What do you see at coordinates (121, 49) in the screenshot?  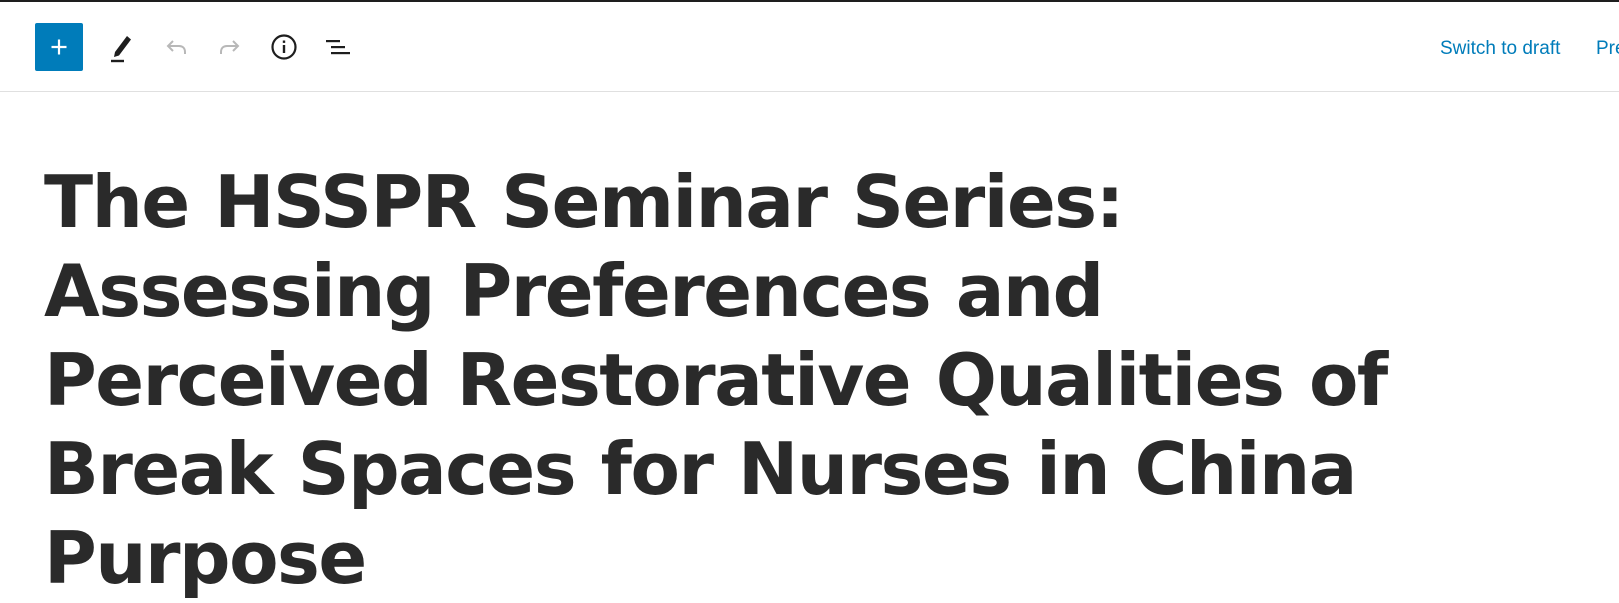 I see `pencil-icon` at bounding box center [121, 49].